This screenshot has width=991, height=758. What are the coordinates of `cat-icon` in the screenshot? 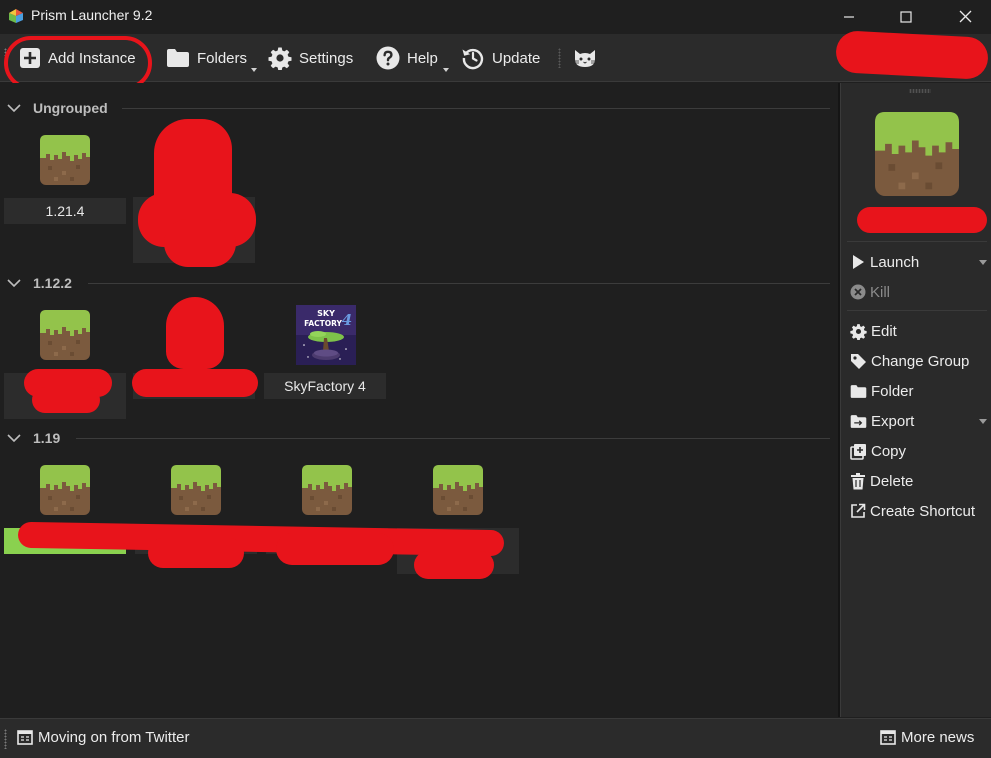 It's located at (585, 58).